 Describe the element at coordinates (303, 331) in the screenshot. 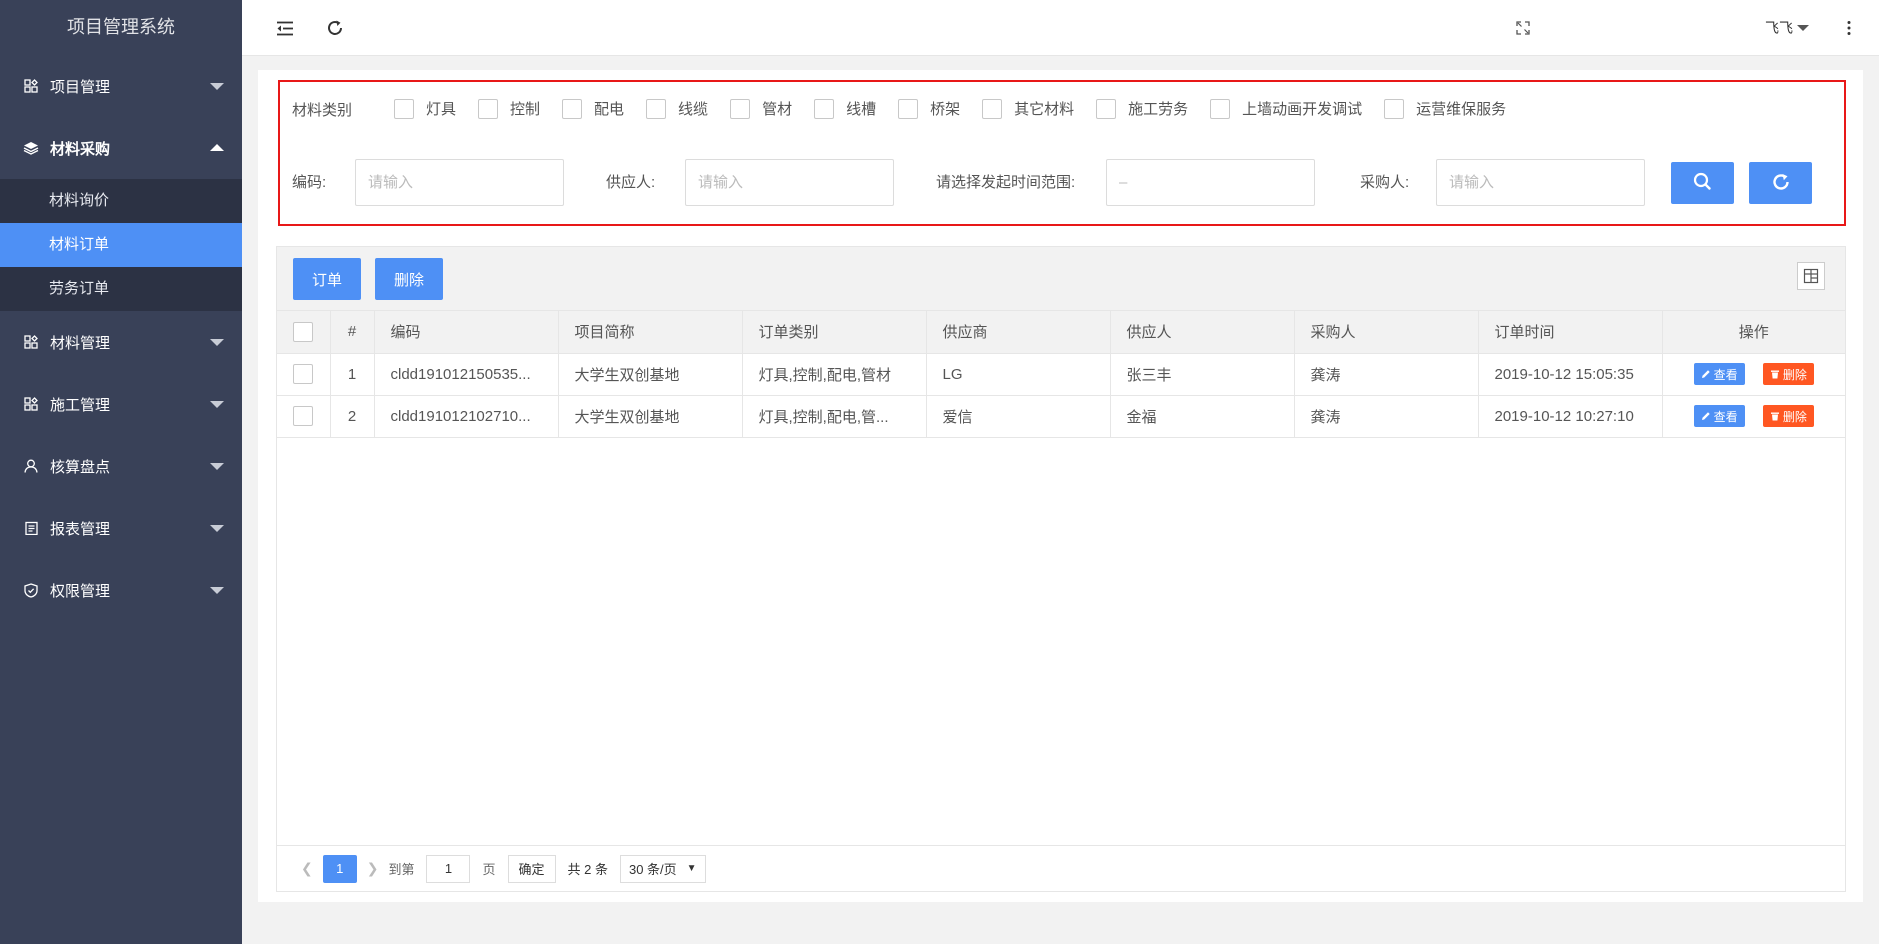

I see `select-all-checkbox` at that location.